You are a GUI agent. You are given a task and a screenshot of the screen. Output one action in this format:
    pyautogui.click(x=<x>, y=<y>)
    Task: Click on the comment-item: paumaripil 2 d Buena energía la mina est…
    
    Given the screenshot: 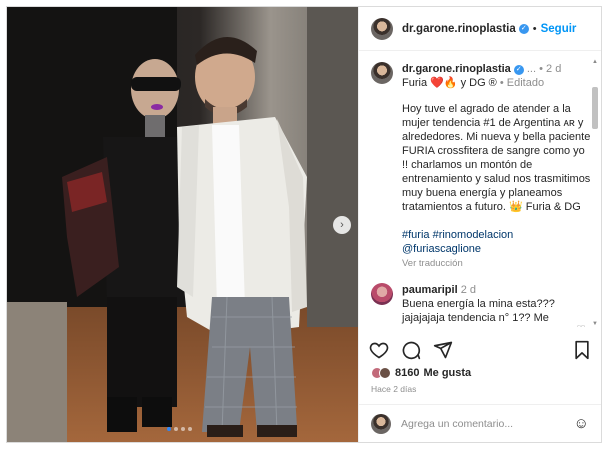 What is the action you would take?
    pyautogui.click(x=480, y=305)
    